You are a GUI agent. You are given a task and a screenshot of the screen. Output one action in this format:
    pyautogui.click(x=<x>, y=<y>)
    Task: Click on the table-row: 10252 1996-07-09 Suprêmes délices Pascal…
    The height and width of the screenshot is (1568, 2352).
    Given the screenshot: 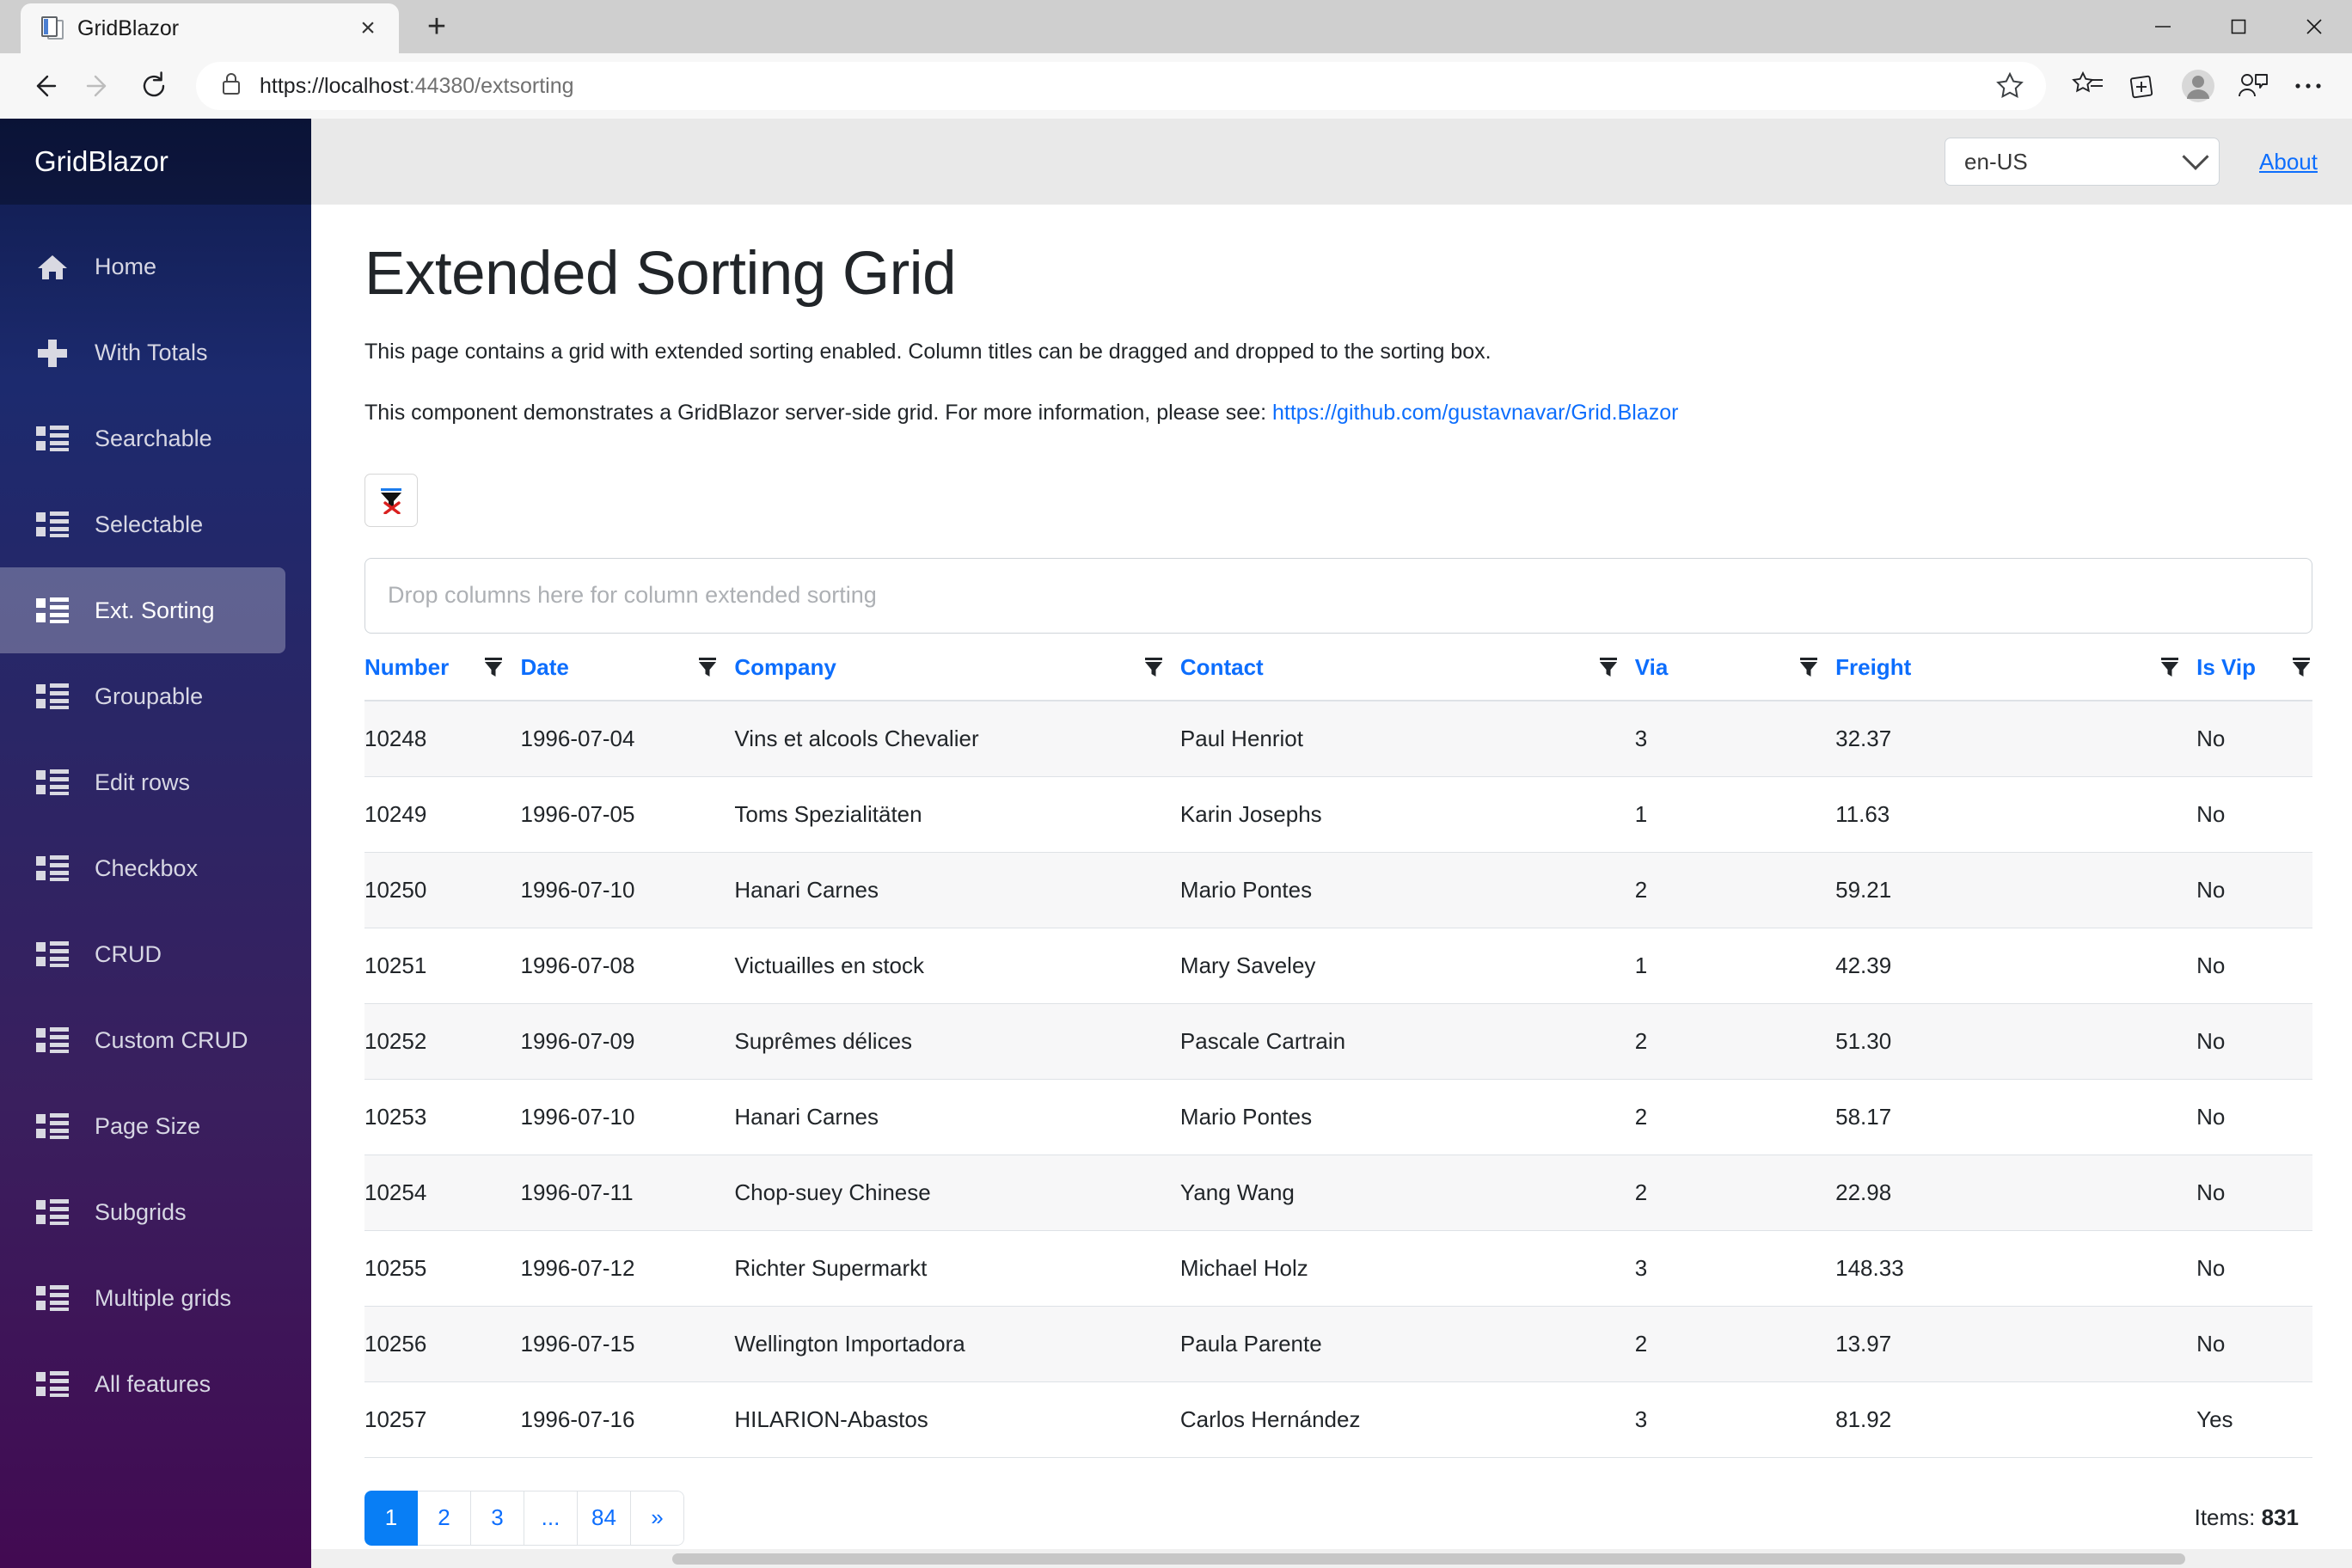 What is the action you would take?
    pyautogui.click(x=1338, y=1041)
    